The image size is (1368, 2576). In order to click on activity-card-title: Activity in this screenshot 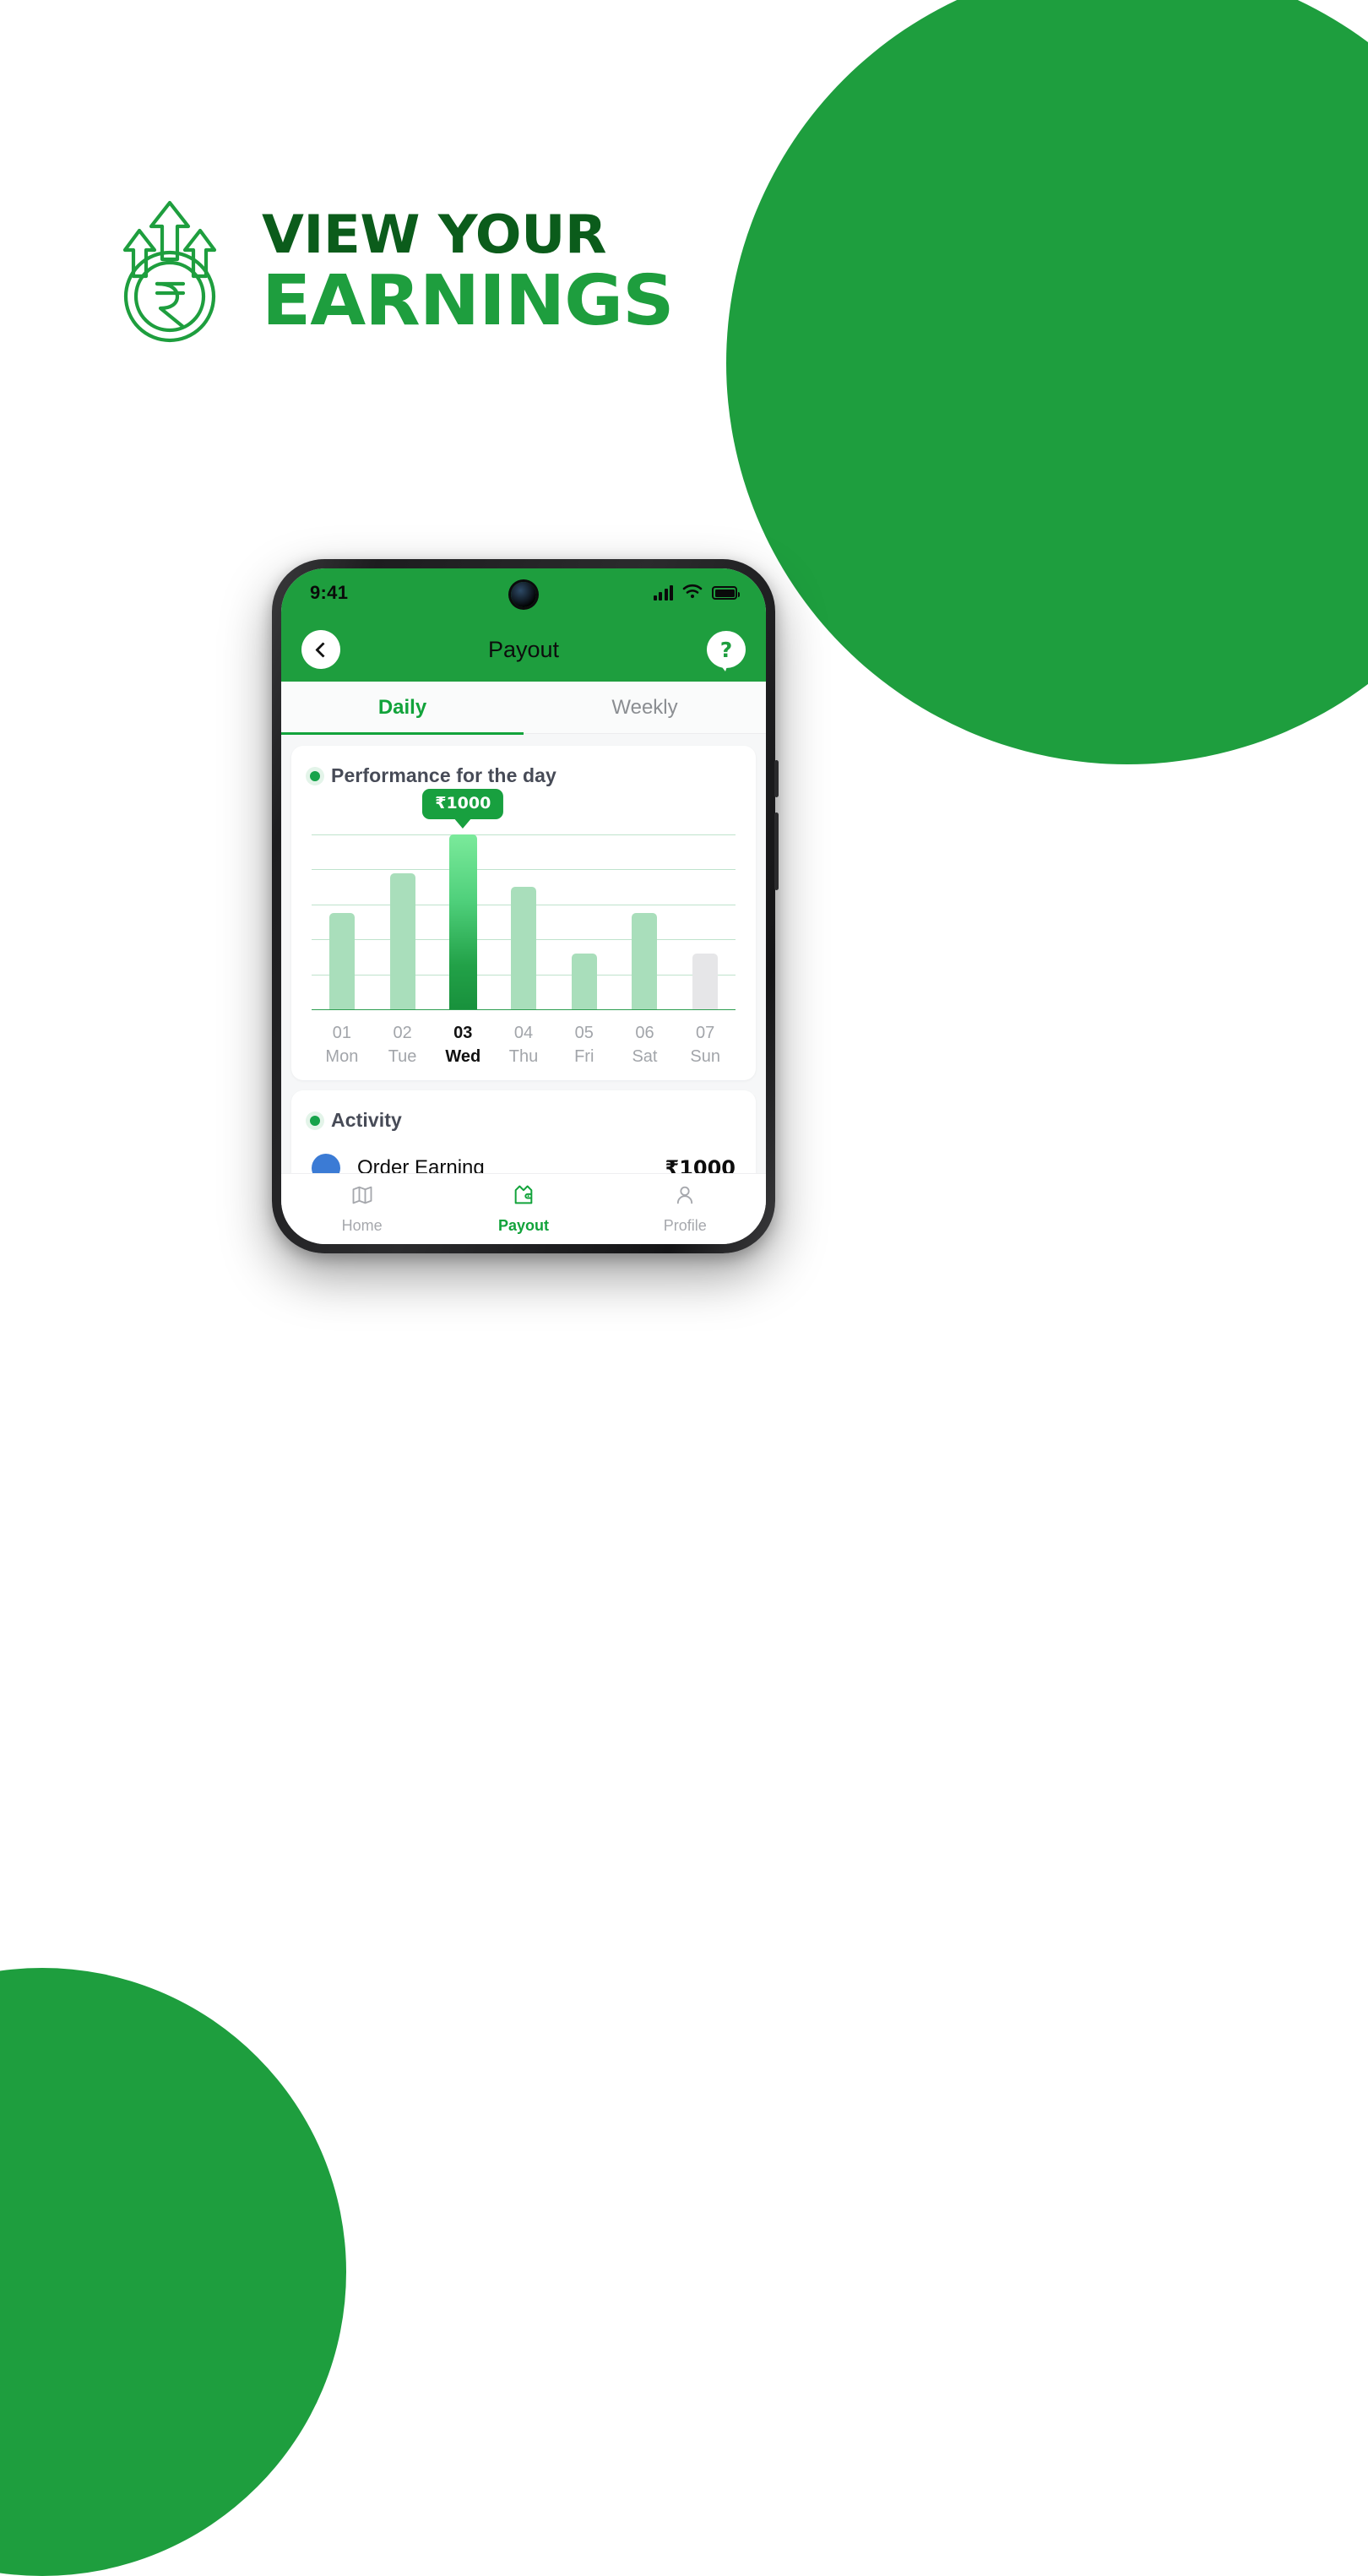, I will do `click(366, 1120)`.